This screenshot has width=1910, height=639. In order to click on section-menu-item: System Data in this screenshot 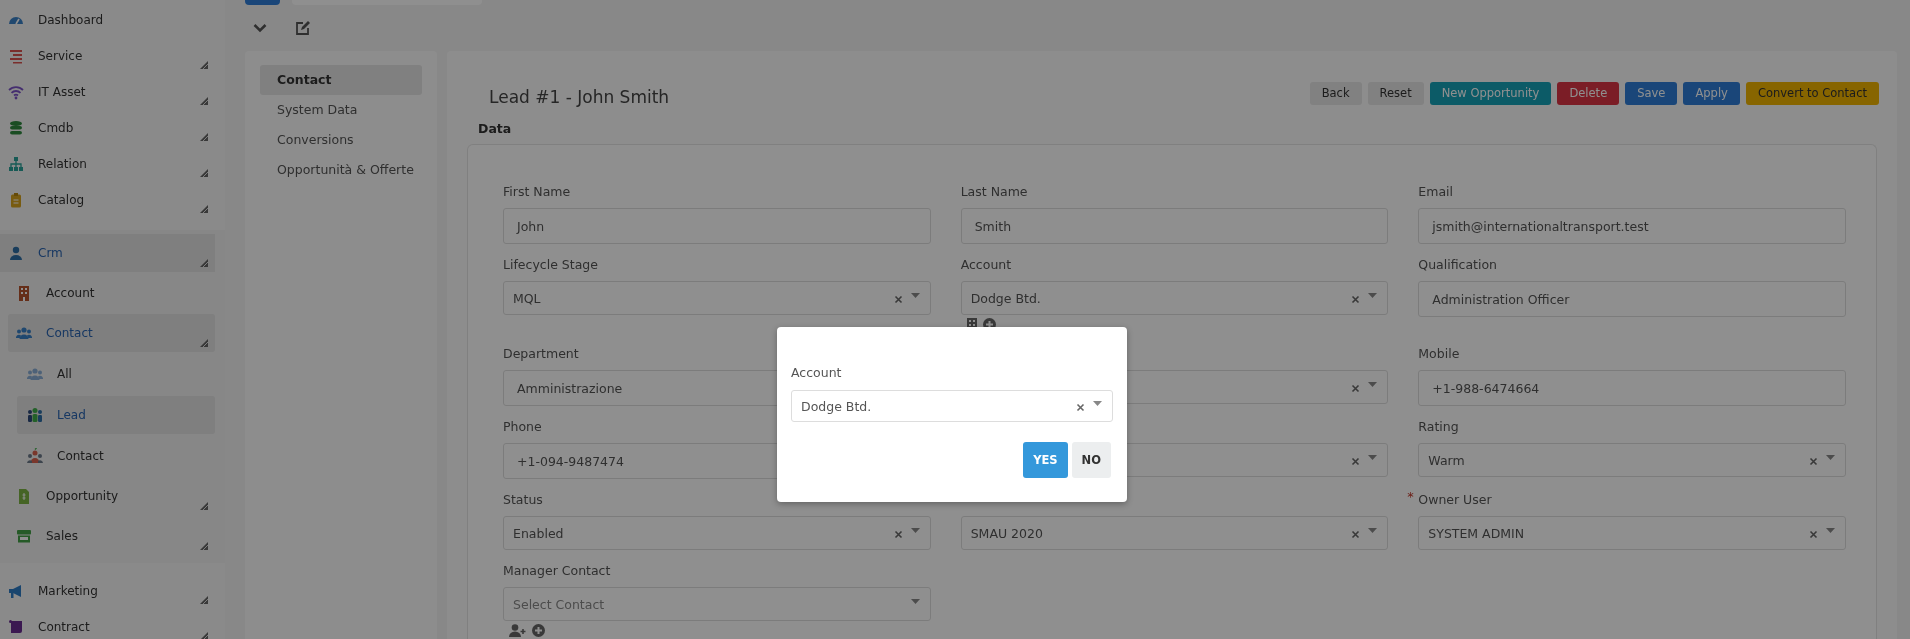, I will do `click(341, 110)`.